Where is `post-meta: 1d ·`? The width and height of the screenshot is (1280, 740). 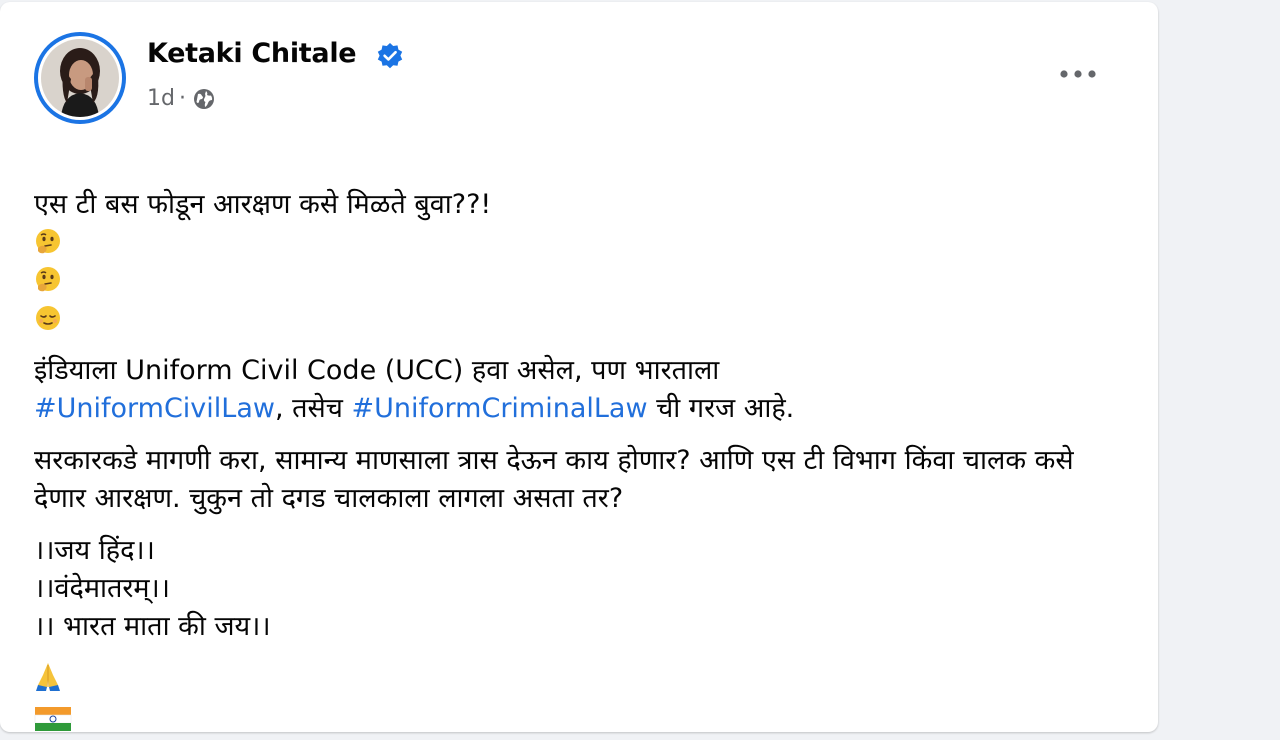 post-meta: 1d · is located at coordinates (181, 98).